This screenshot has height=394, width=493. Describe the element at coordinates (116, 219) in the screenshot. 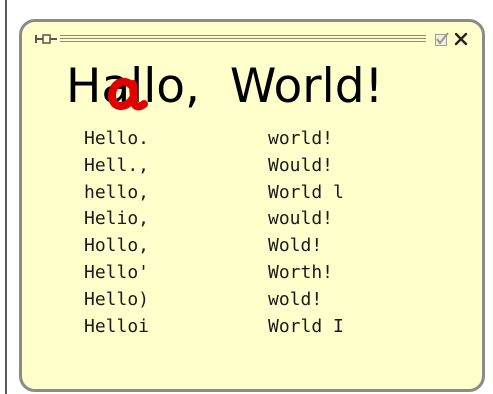

I see `suggestion-first-word: Helio,` at that location.